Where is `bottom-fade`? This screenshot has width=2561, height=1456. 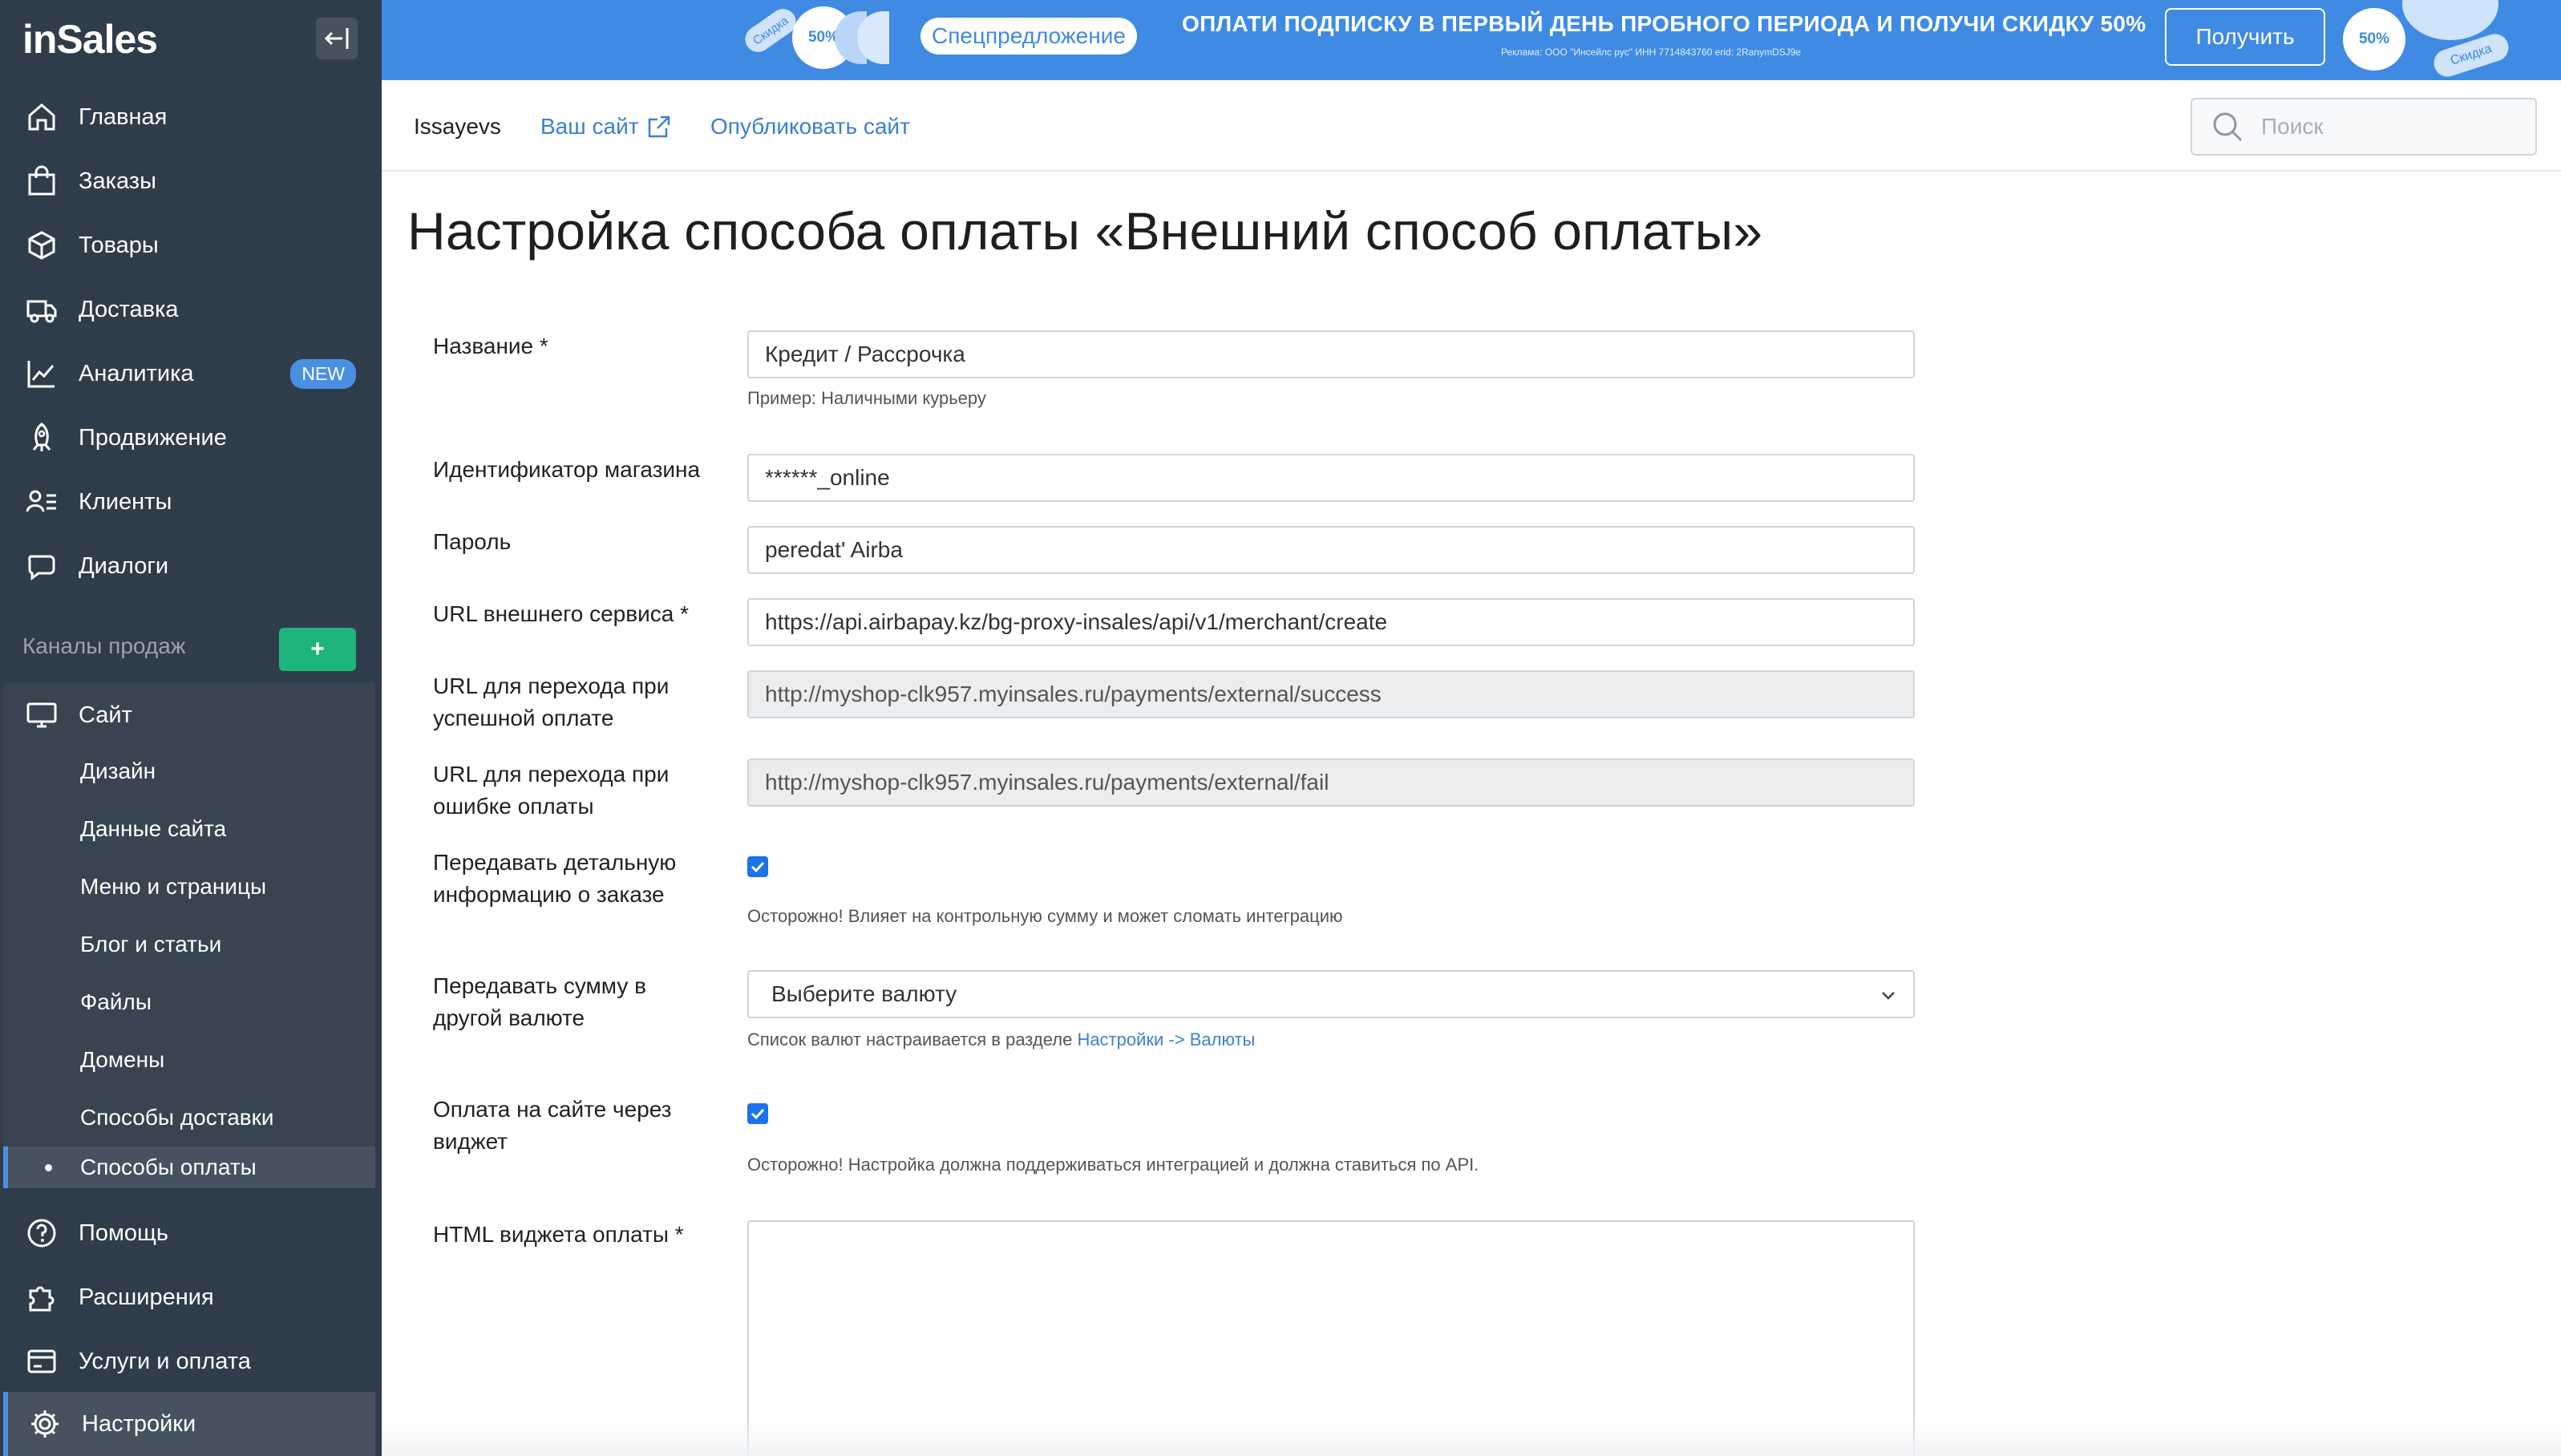 bottom-fade is located at coordinates (1471, 1436).